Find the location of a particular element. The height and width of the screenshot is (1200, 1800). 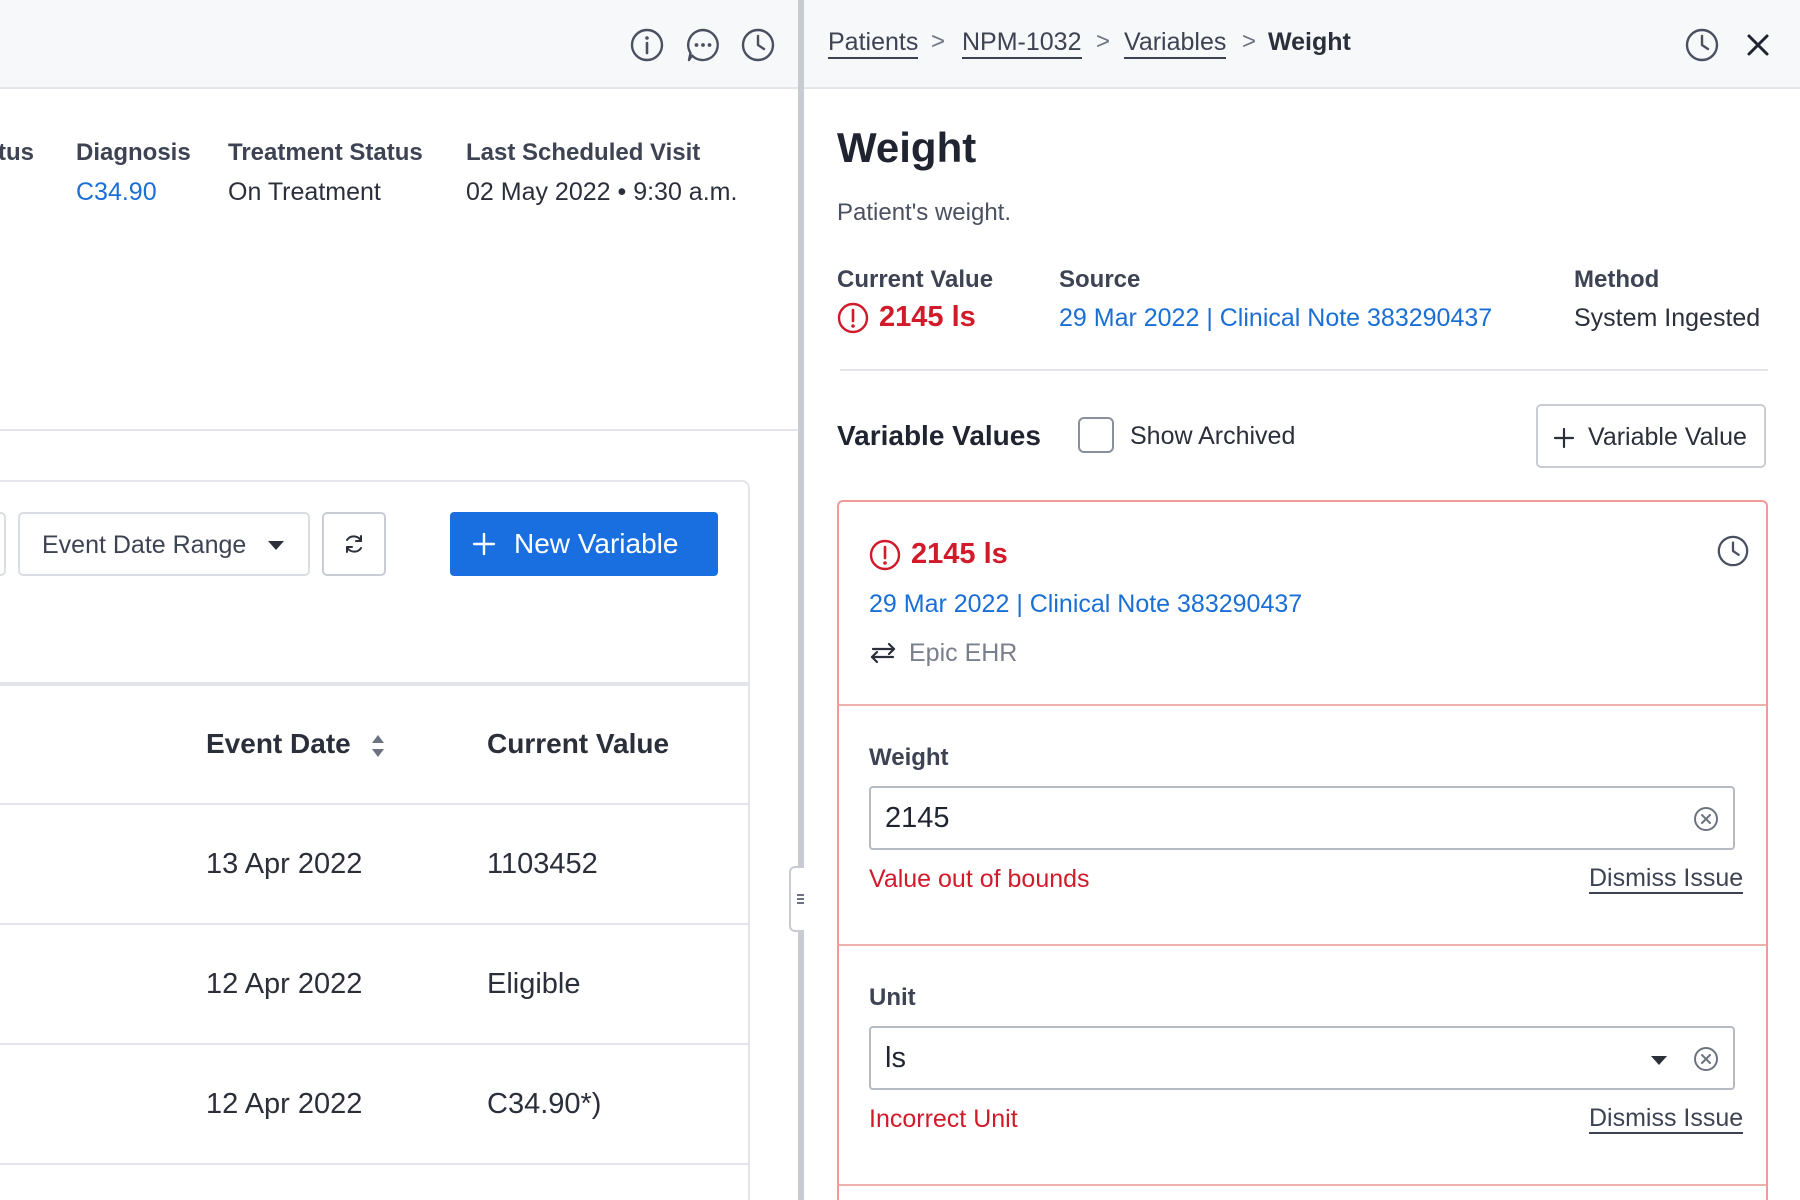

source-label: Source is located at coordinates (1100, 279).